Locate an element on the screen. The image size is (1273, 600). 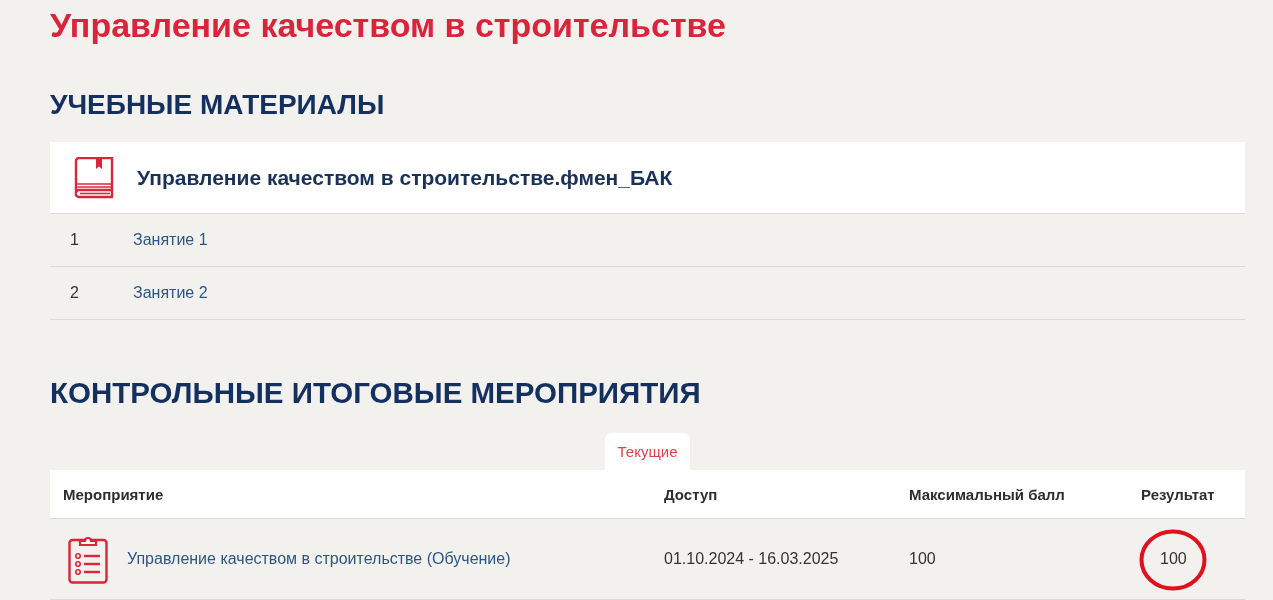
book-icon is located at coordinates (94, 177).